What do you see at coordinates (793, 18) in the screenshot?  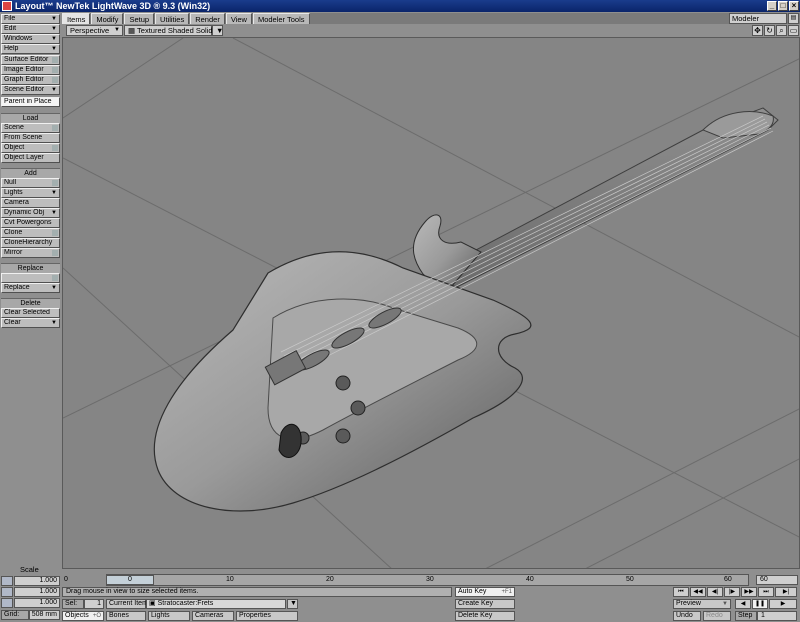 I see `modeler-menu-icon: ▤` at bounding box center [793, 18].